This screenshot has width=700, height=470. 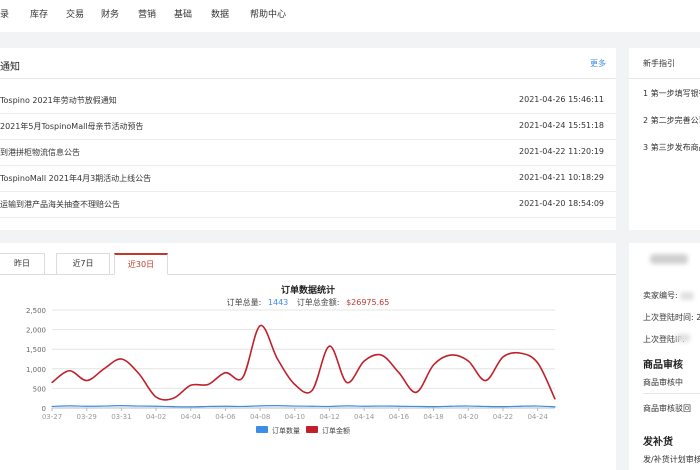 I want to click on notice-row-title: TospinoMall 2021年4月3期活动上线公告, so click(x=75, y=178).